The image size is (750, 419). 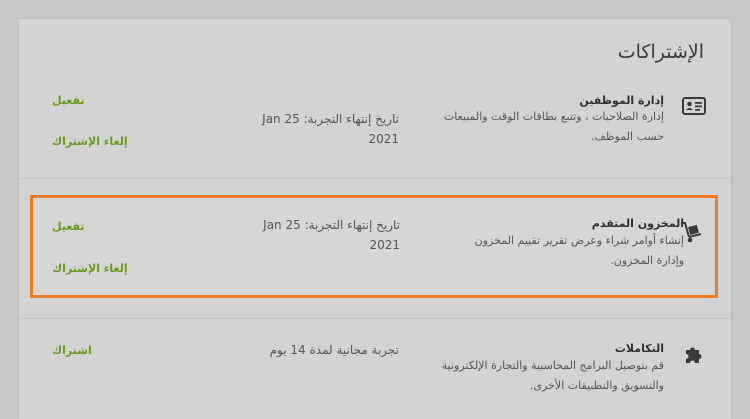 I want to click on page-title: الإشتراكات, so click(x=660, y=52).